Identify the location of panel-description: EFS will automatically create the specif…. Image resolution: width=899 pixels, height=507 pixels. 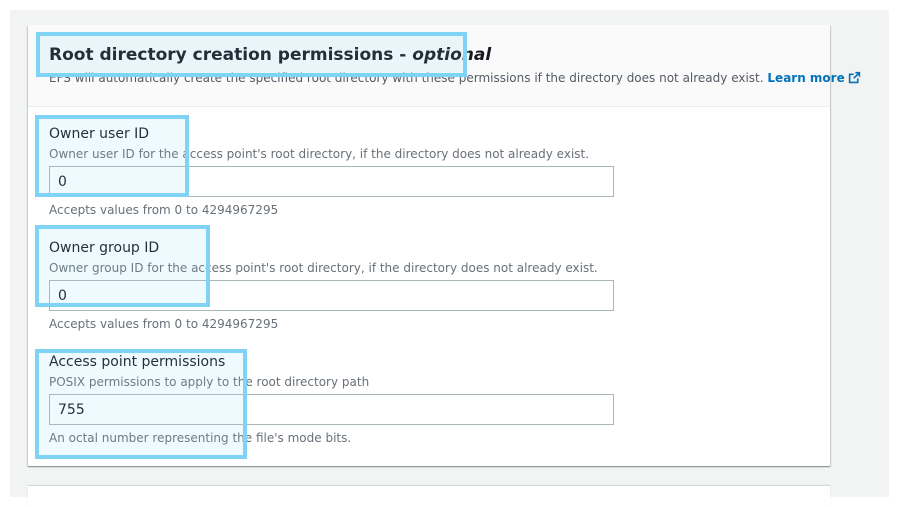
(455, 78).